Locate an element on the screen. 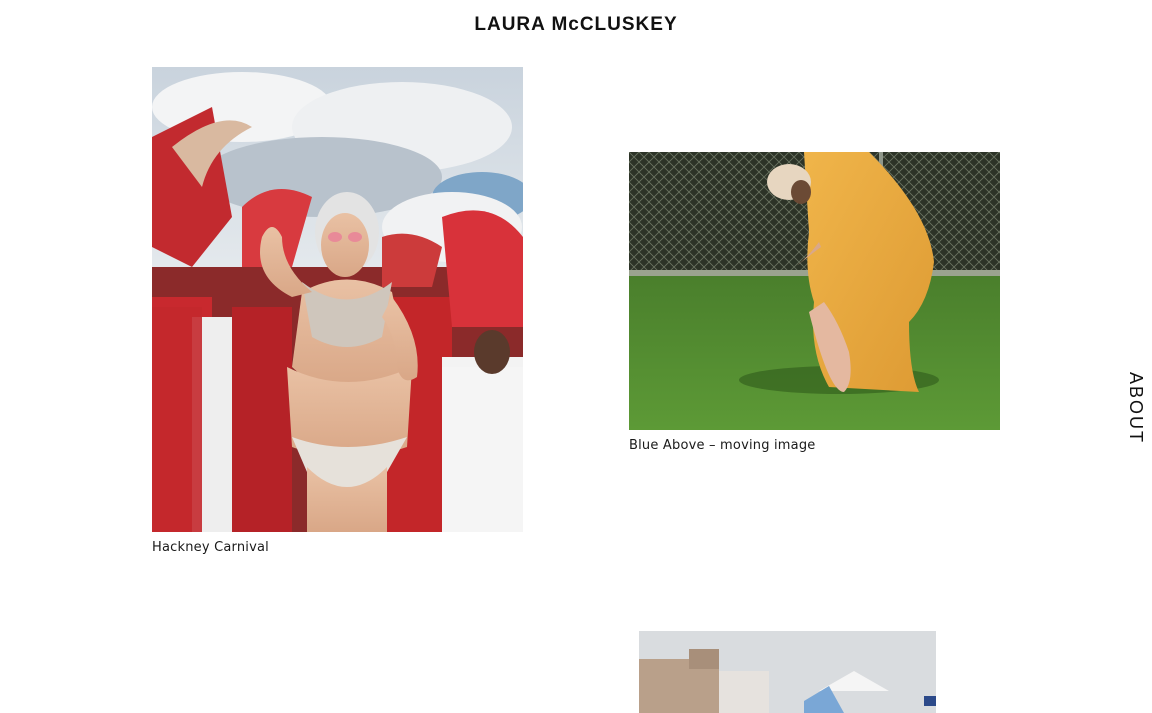 Image resolution: width=1152 pixels, height=713 pixels. work-caption: Blue Above – moving image is located at coordinates (722, 445).